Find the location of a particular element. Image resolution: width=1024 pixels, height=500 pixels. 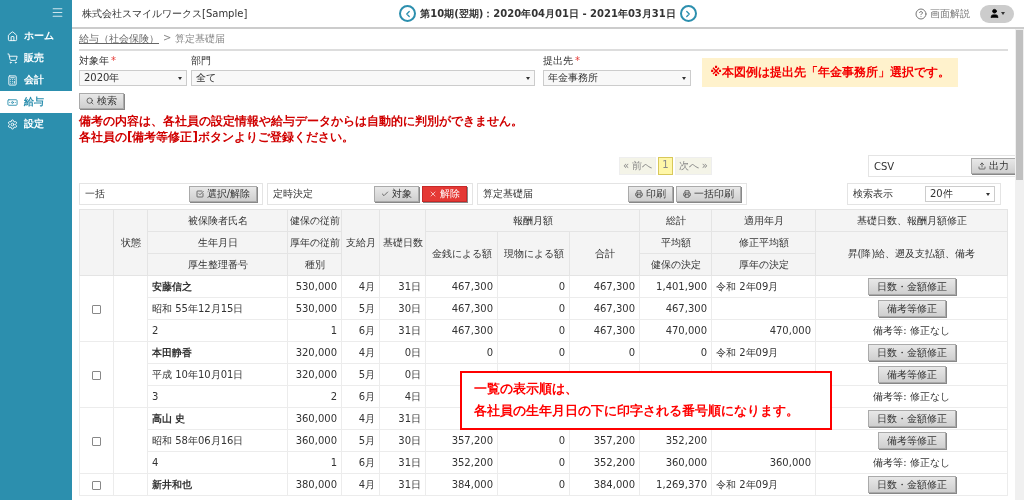

target-button: 対象 is located at coordinates (396, 194).